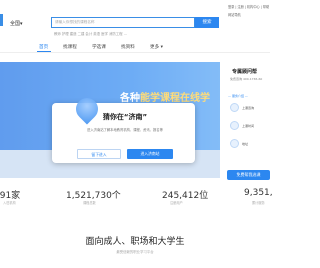 The width and height of the screenshot is (320, 268). I want to click on service-intro-label: — 服务介绍 —, so click(238, 96).